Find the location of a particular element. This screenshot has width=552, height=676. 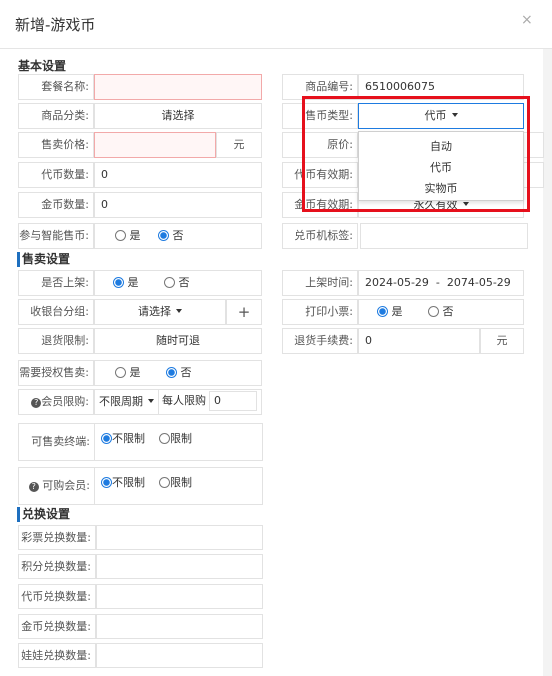

need-auth-radio-group: 是 否 is located at coordinates (178, 373).